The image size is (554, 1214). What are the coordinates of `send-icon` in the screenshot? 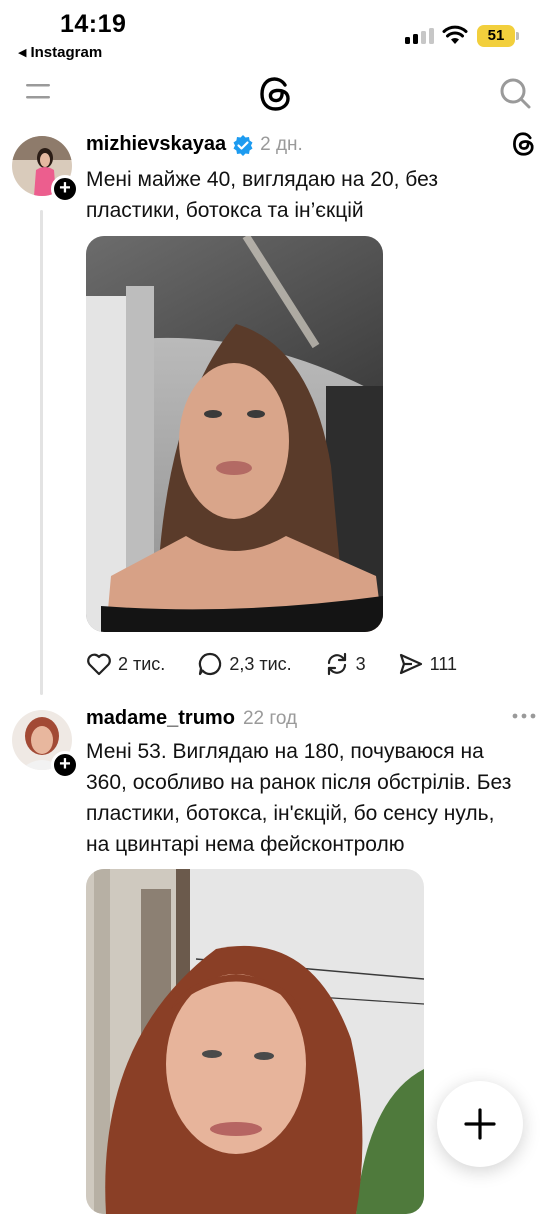 It's located at (410, 664).